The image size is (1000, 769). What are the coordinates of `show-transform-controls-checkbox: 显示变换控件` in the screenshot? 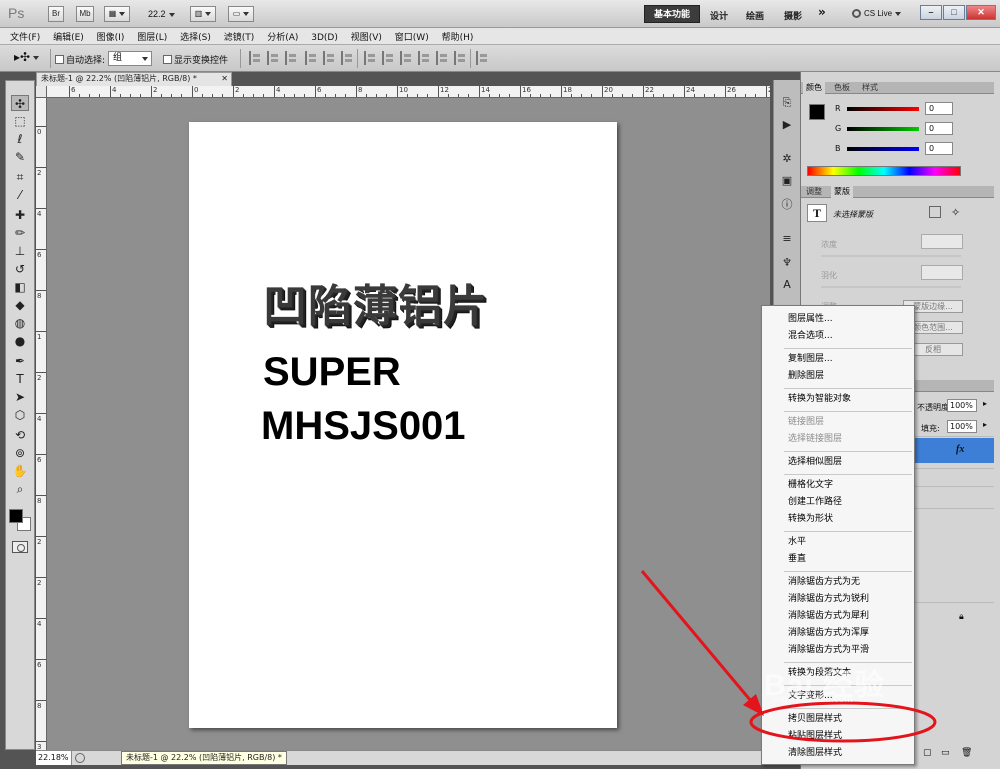 It's located at (195, 59).